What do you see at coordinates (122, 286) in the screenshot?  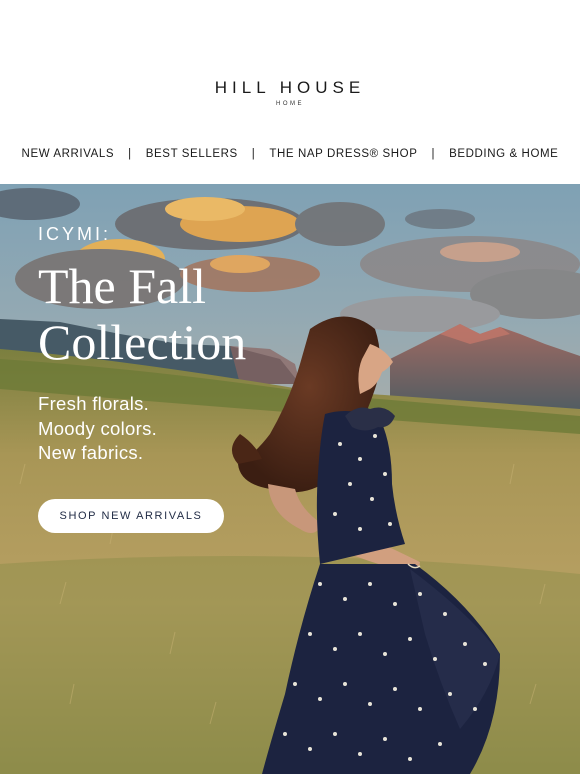 I see `hero-headline-line1: The Fall` at bounding box center [122, 286].